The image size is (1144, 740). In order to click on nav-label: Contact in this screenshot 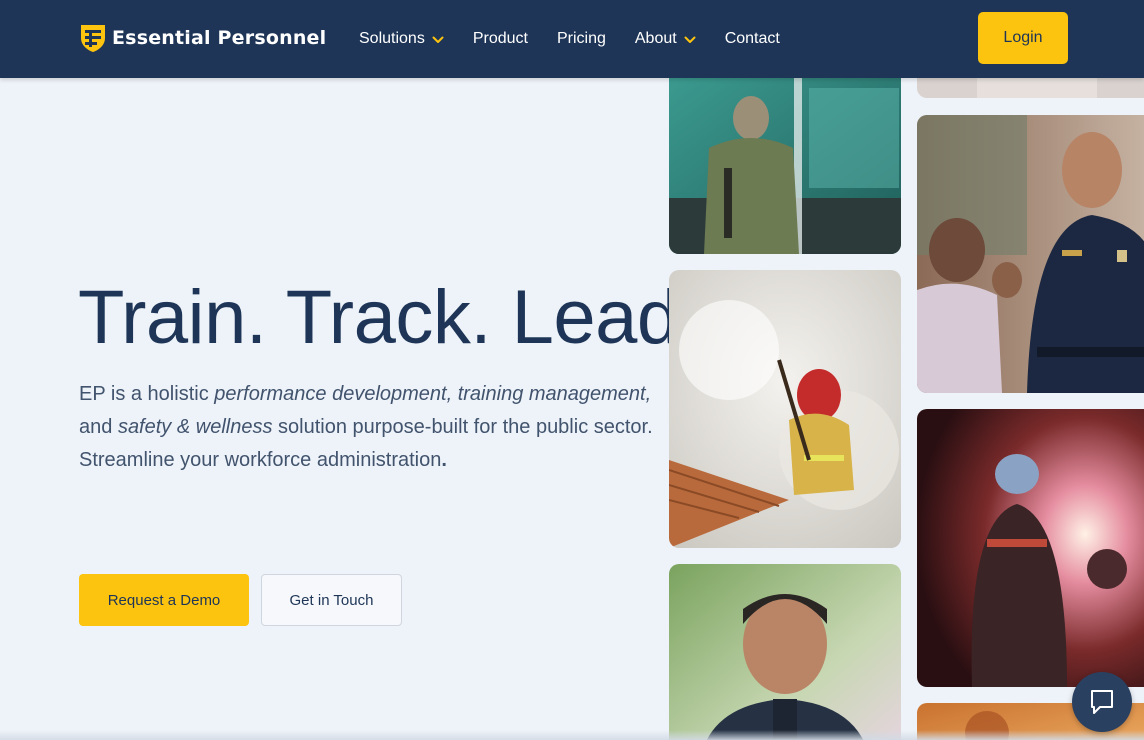, I will do `click(752, 38)`.